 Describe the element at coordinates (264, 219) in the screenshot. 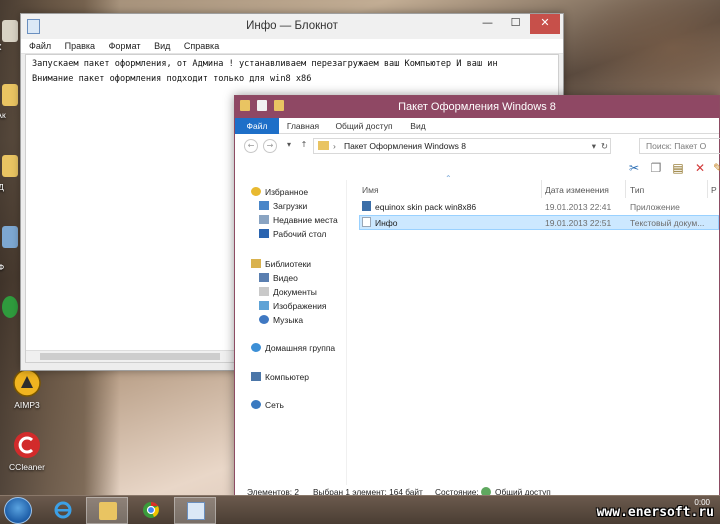

I see `recent-places-icon` at that location.